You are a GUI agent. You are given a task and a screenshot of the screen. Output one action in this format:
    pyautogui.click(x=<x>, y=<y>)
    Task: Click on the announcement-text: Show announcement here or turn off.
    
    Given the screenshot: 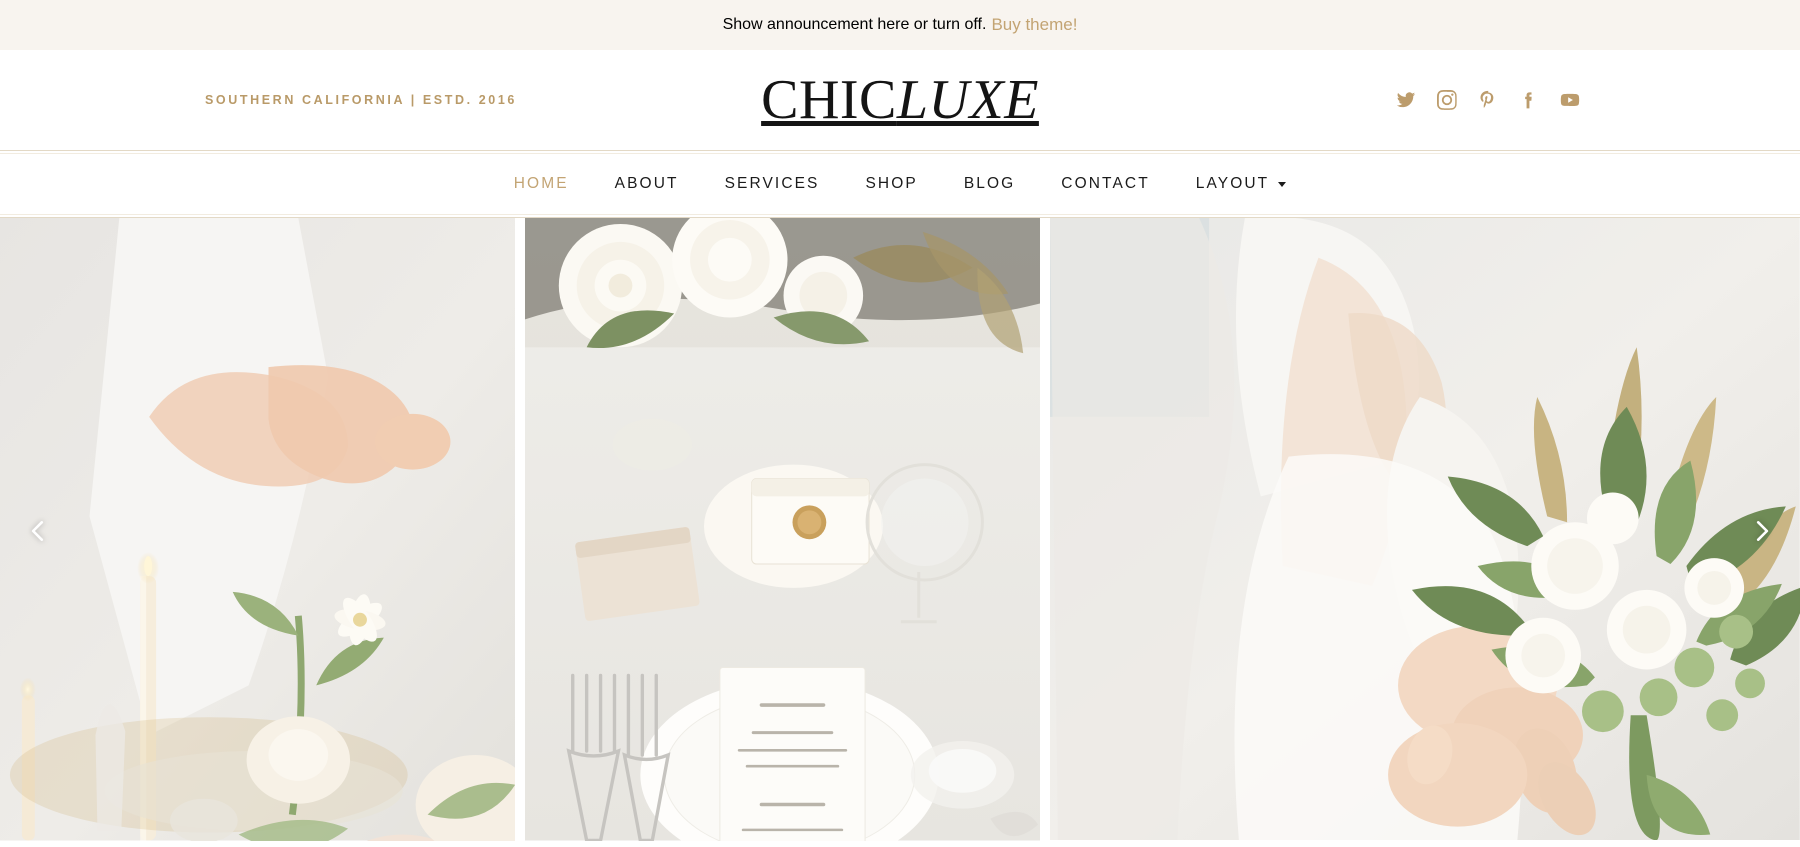 What is the action you would take?
    pyautogui.click(x=854, y=24)
    